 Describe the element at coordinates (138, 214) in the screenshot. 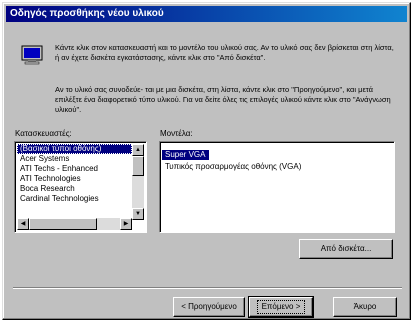

I see `scroll-down-icon: ▼` at that location.